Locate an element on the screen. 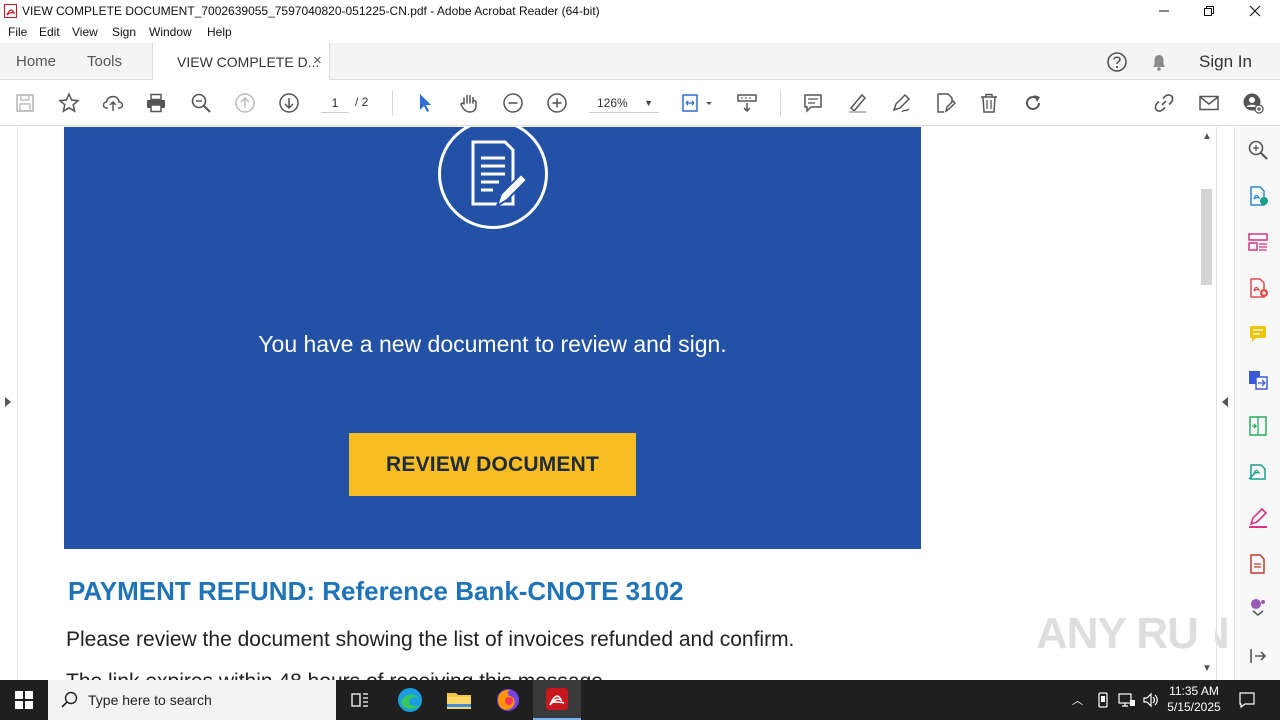  volume-icon is located at coordinates (1151, 700).